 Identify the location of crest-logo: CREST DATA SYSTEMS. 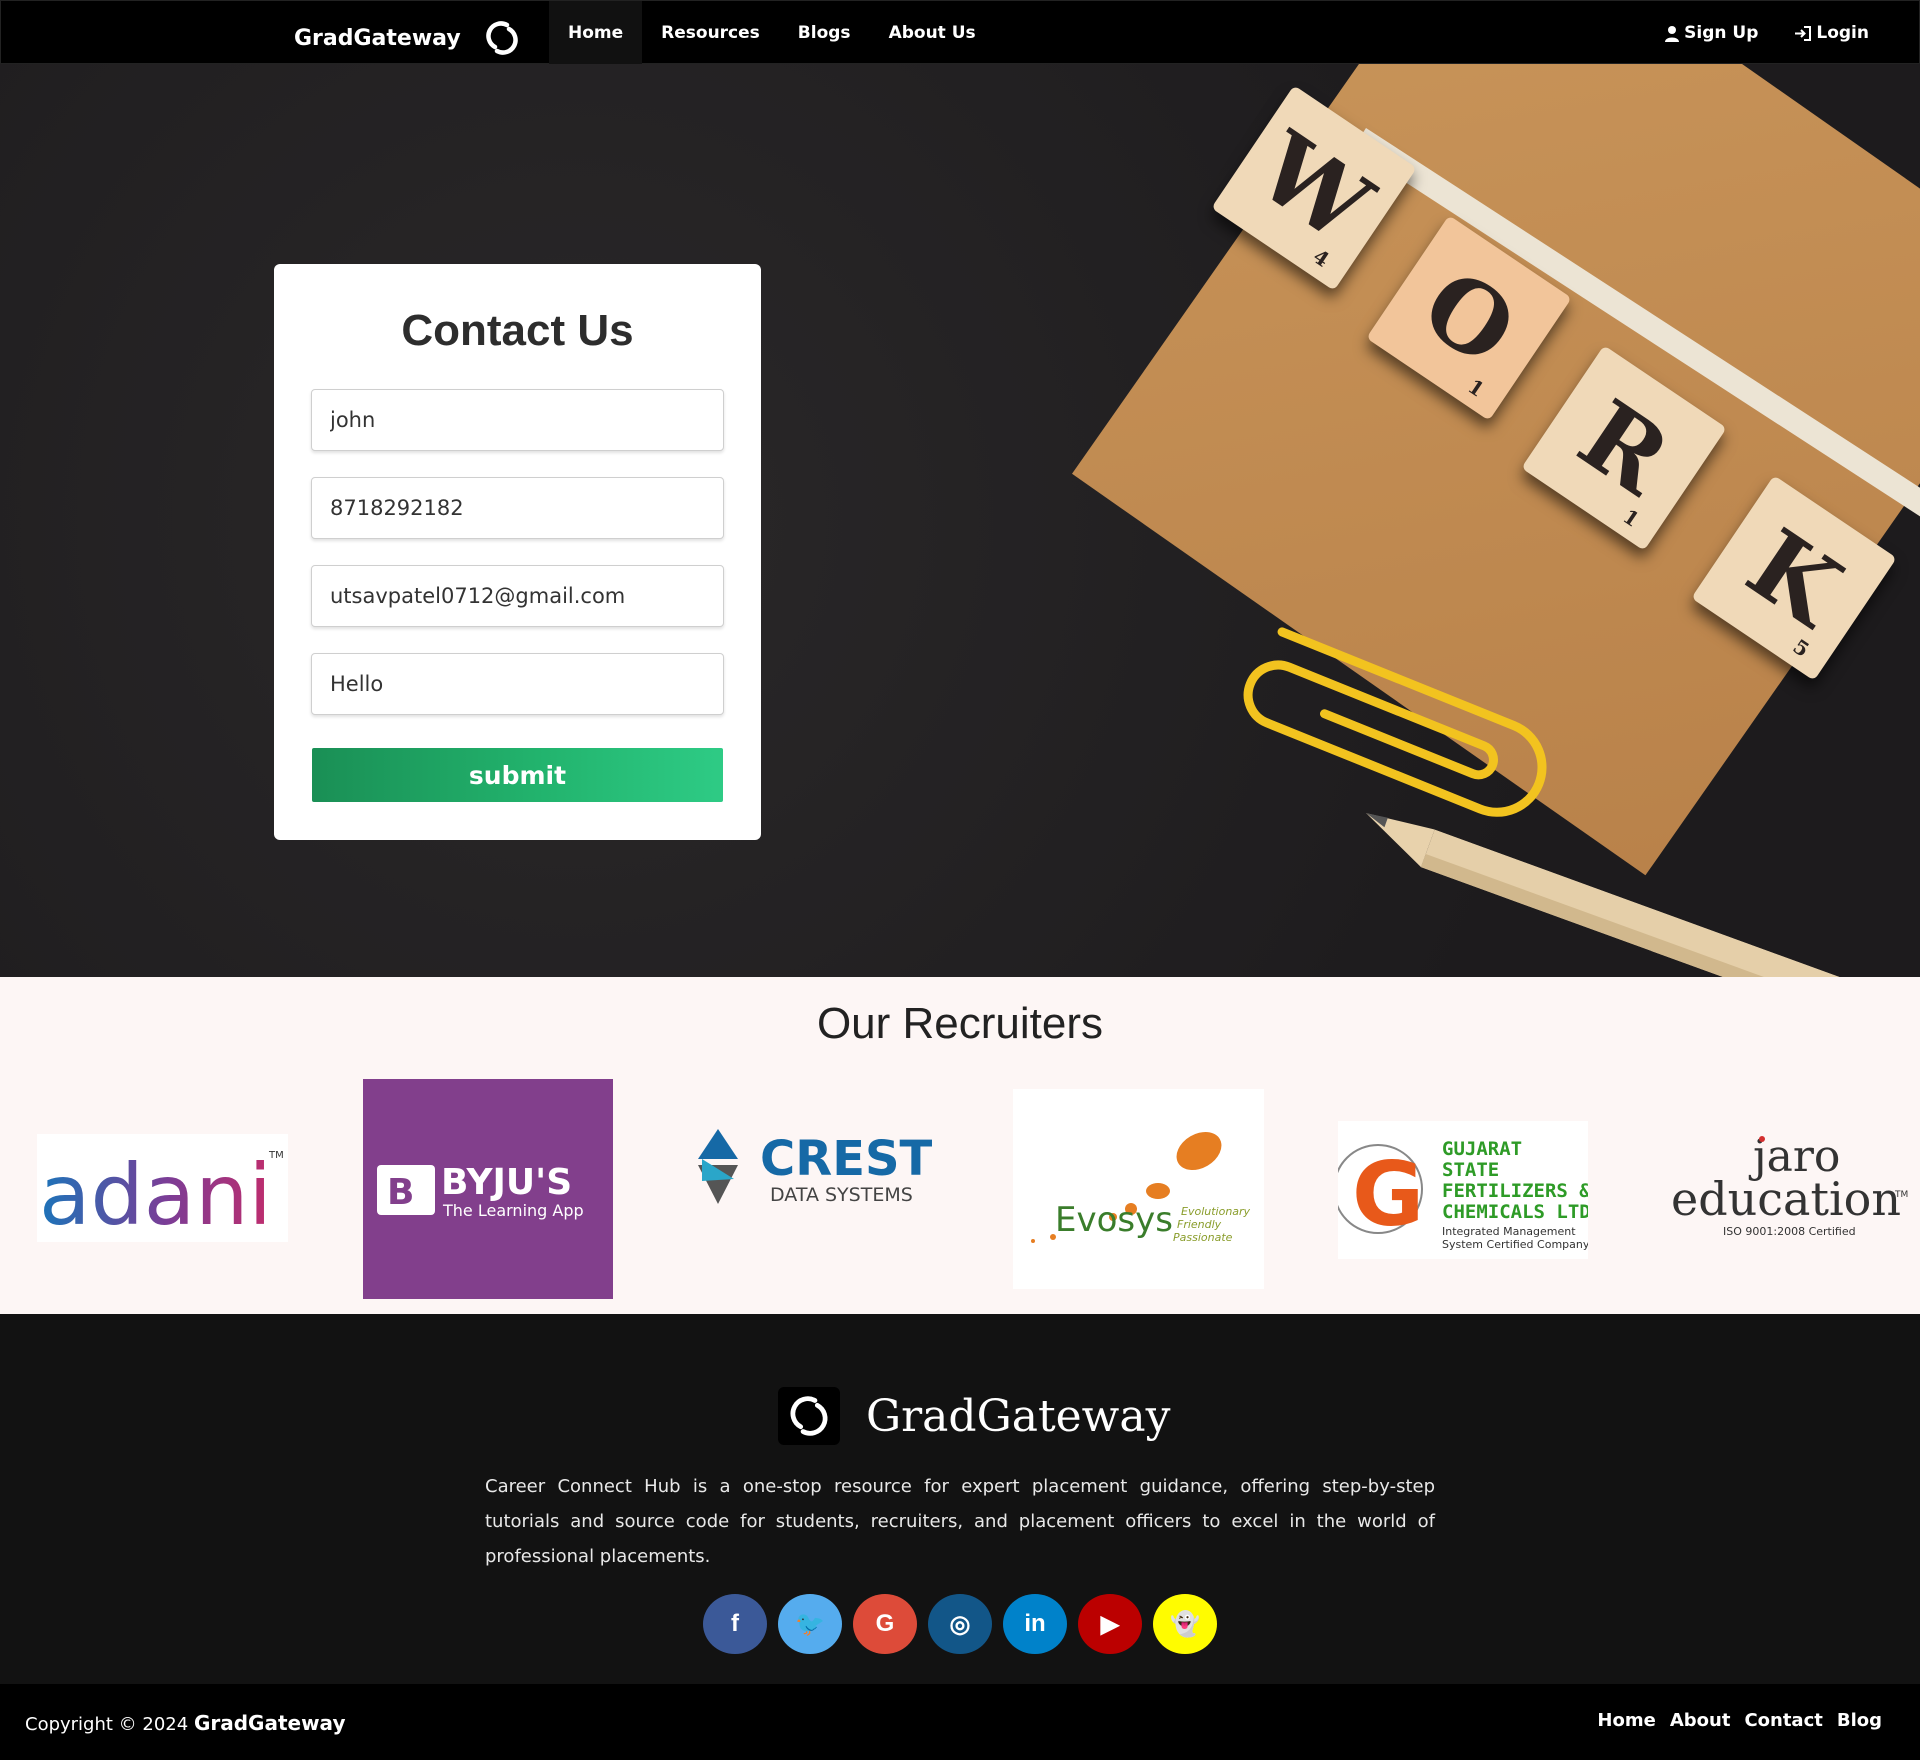
(813, 1179).